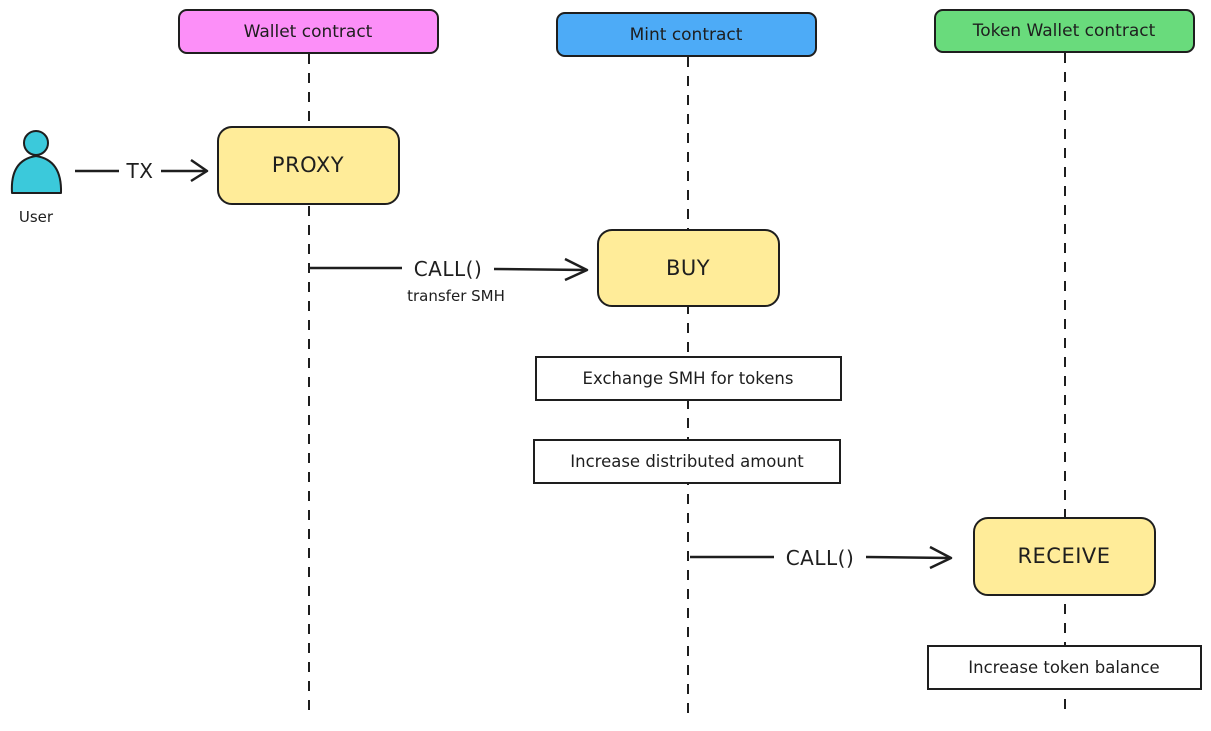  I want to click on user-label: User, so click(36, 217).